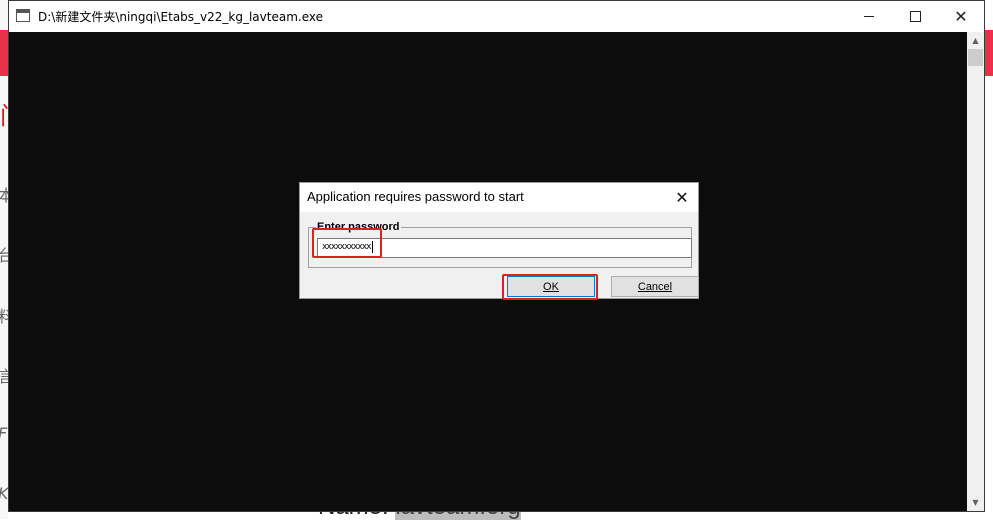  What do you see at coordinates (975, 271) in the screenshot?
I see `vertical-scrollbar: ▲ ▼` at bounding box center [975, 271].